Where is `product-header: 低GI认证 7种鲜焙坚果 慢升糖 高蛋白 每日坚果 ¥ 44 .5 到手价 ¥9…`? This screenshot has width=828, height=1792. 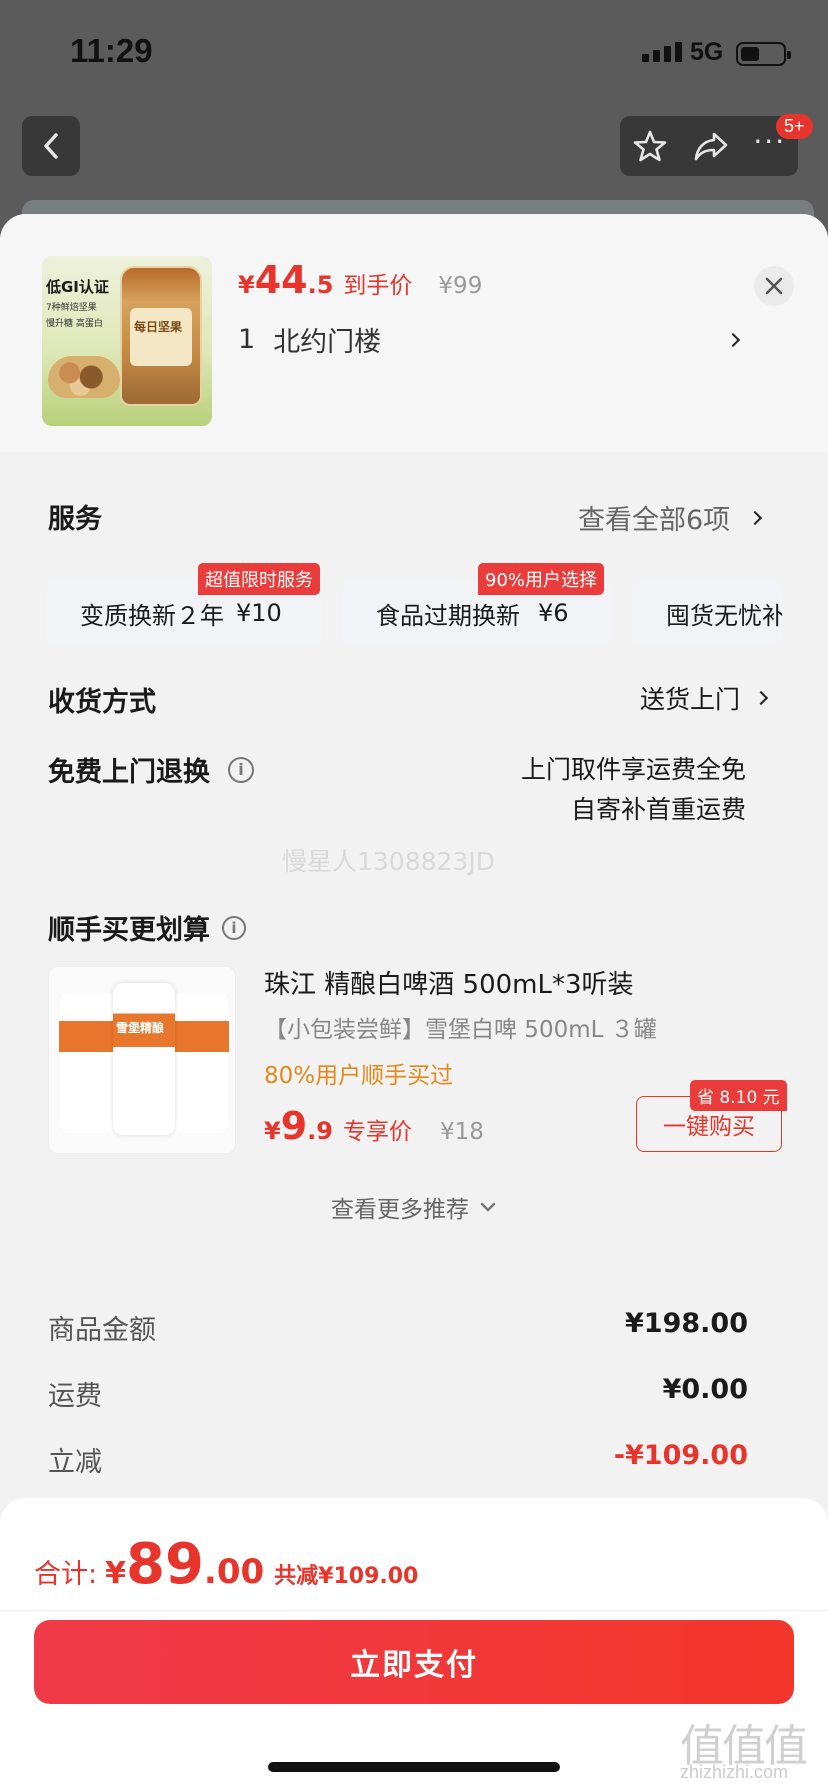
product-header: 低GI认证 7种鲜焙坚果 慢升糖 高蛋白 每日坚果 ¥ 44 .5 到手价 ¥9… is located at coordinates (414, 333).